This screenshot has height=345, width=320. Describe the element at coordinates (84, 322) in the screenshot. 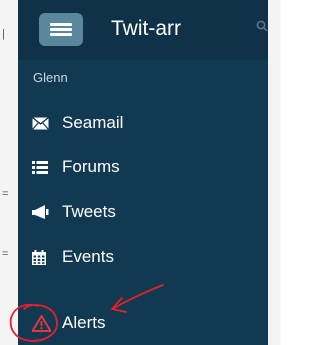

I see `nav-item-label: Alerts` at that location.